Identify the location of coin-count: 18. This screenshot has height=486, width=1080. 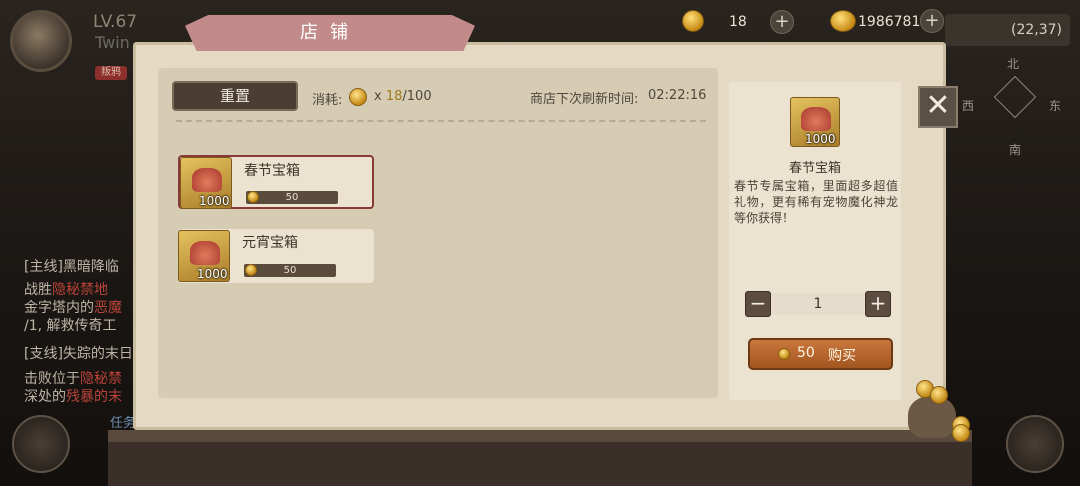
(738, 22).